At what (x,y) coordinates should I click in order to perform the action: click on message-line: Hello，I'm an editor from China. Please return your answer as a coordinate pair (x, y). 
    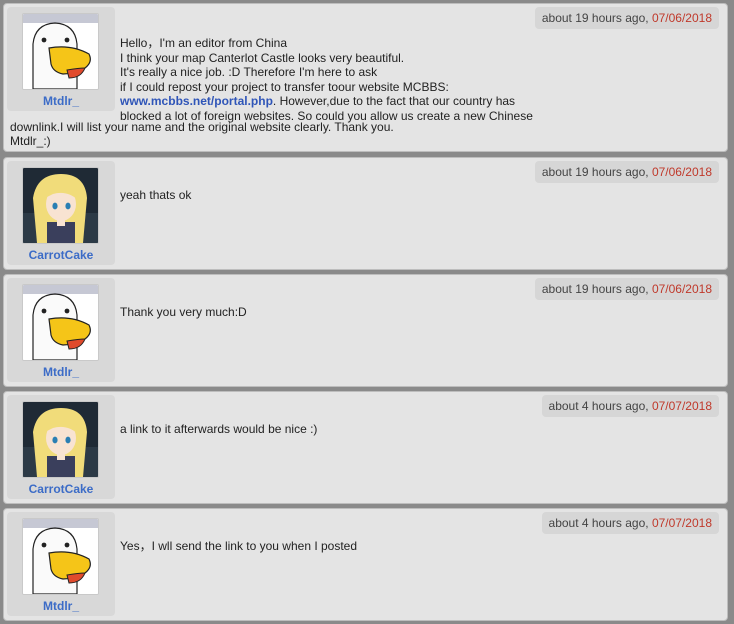
    Looking at the image, I should click on (204, 43).